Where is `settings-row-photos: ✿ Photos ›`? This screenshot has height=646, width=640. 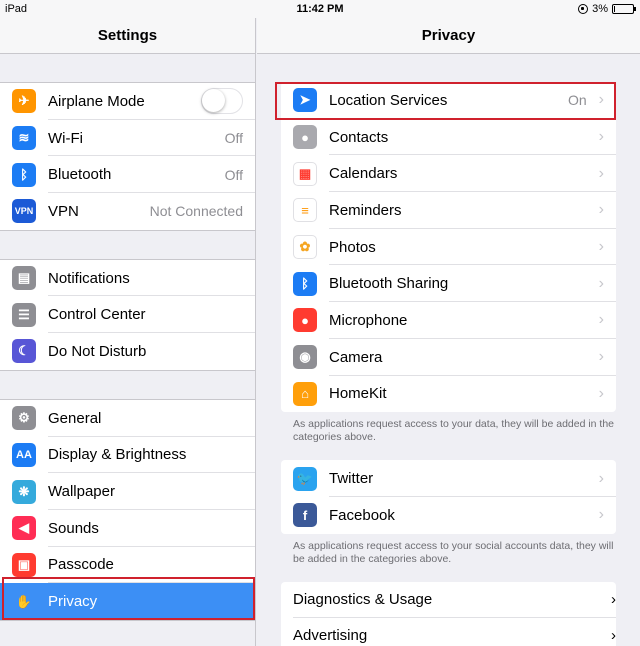
settings-row-photos: ✿ Photos › is located at coordinates (448, 247).